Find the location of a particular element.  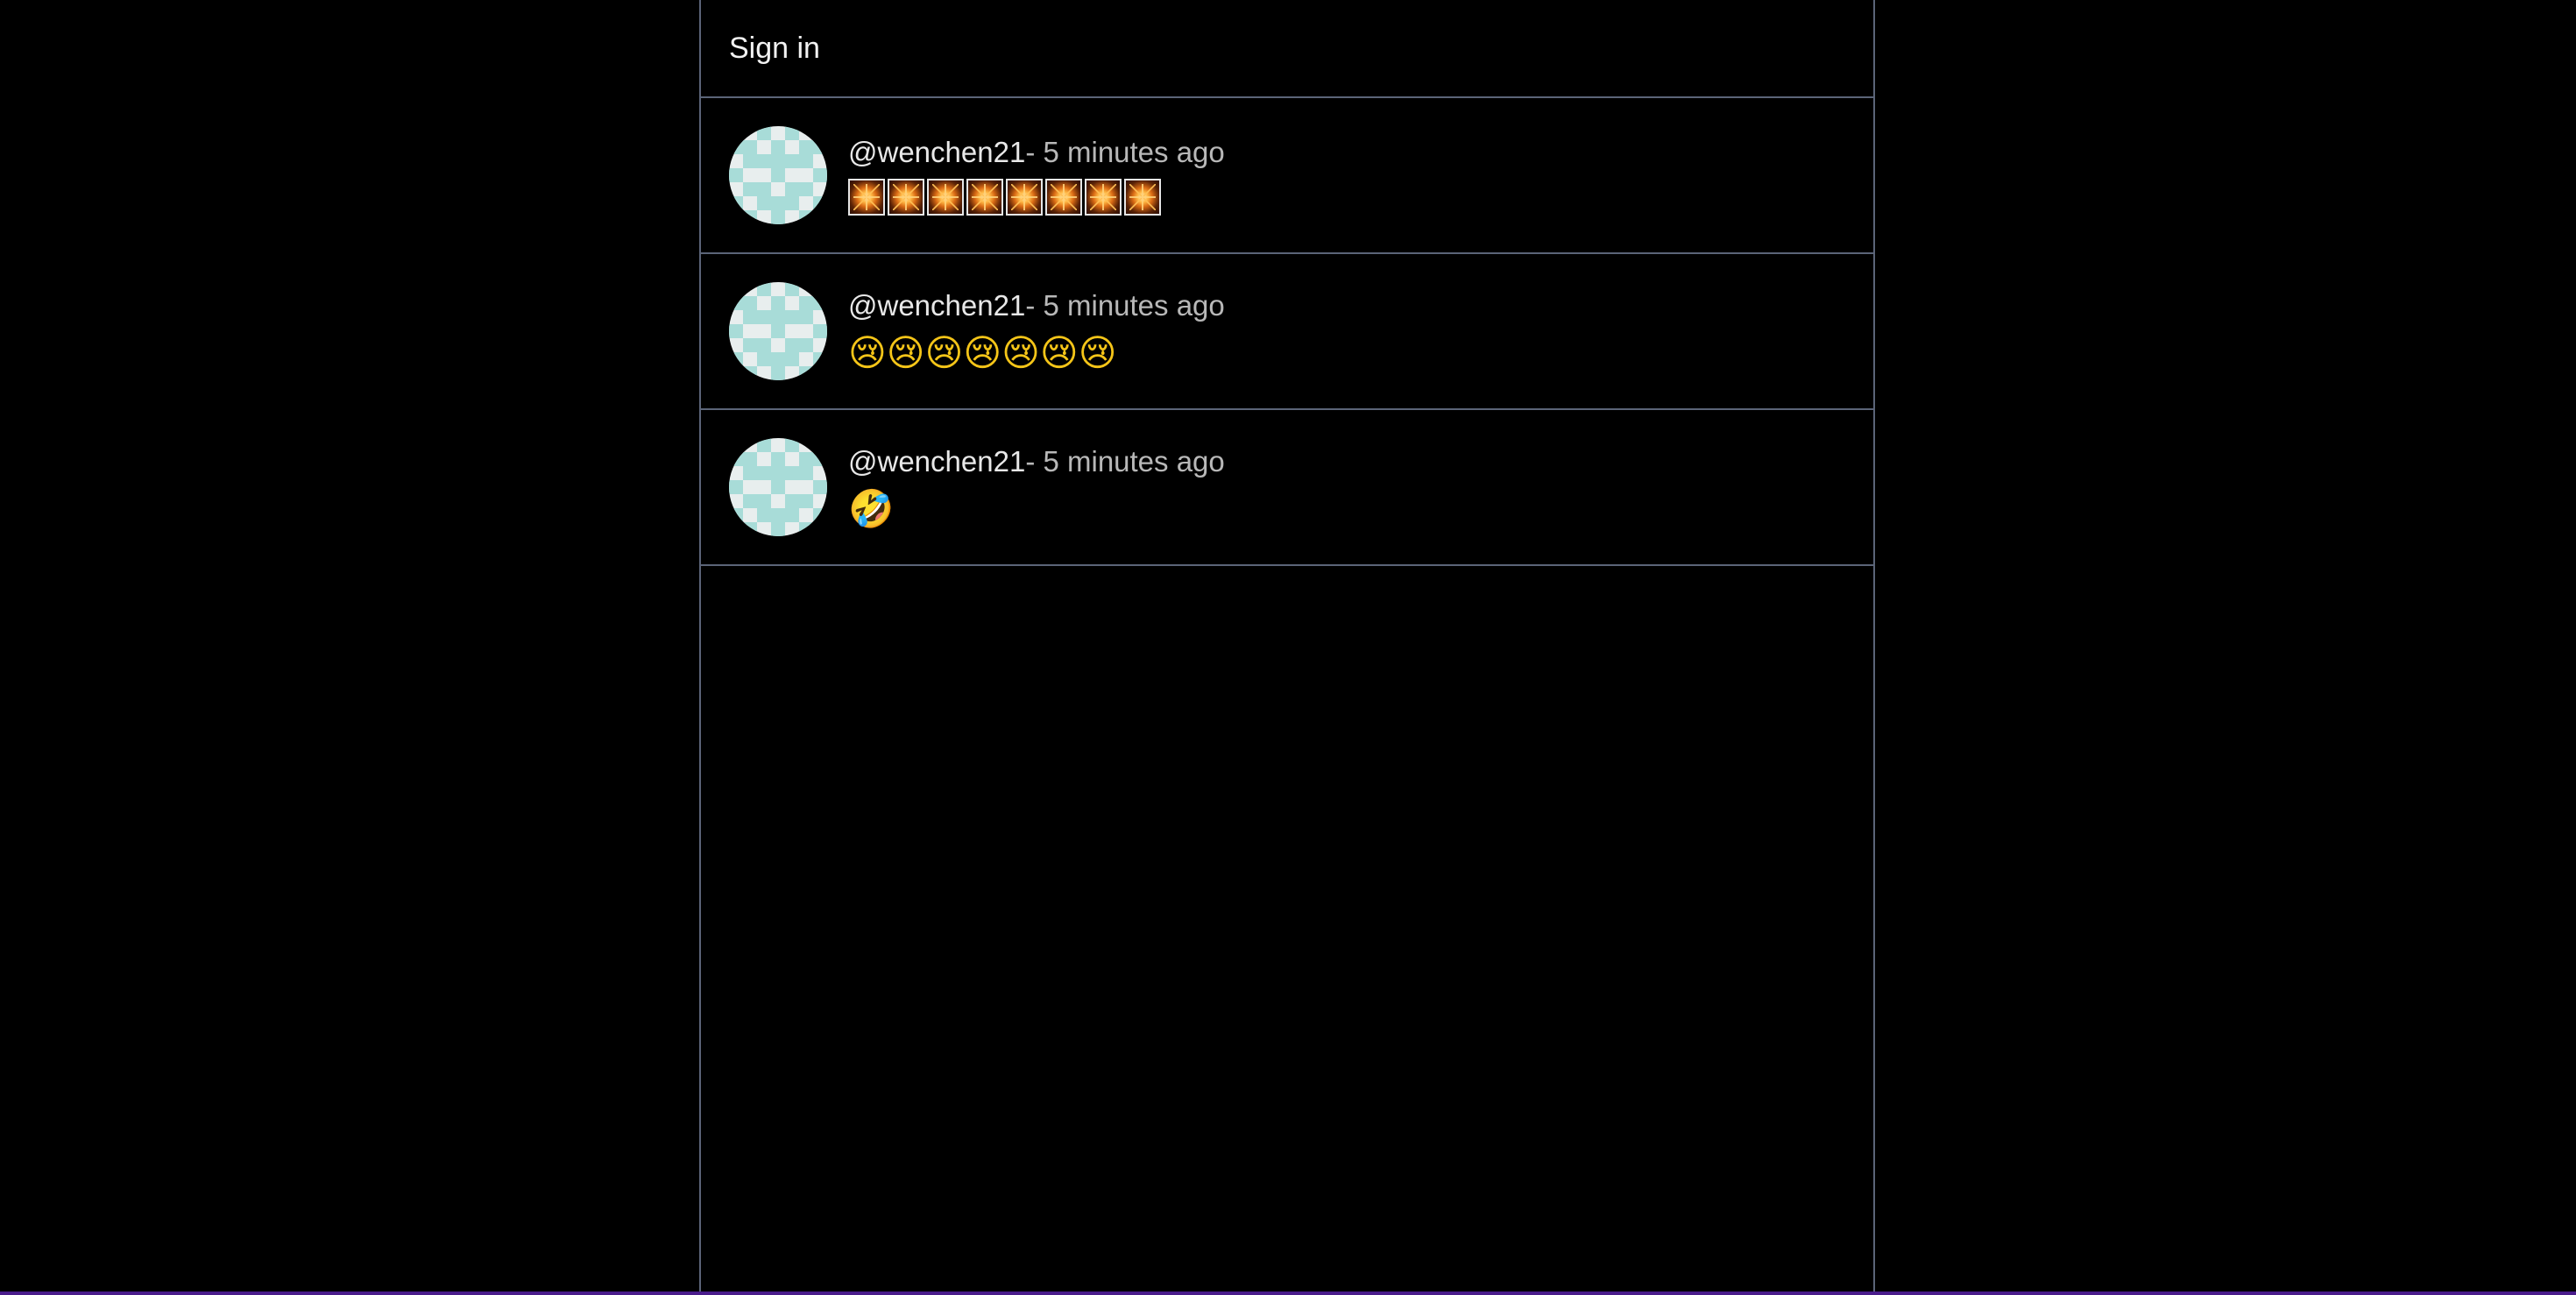

post-item: @wenchen21- 5 minutes ago 😢😢😢😢😢😢😢 is located at coordinates (1287, 332).